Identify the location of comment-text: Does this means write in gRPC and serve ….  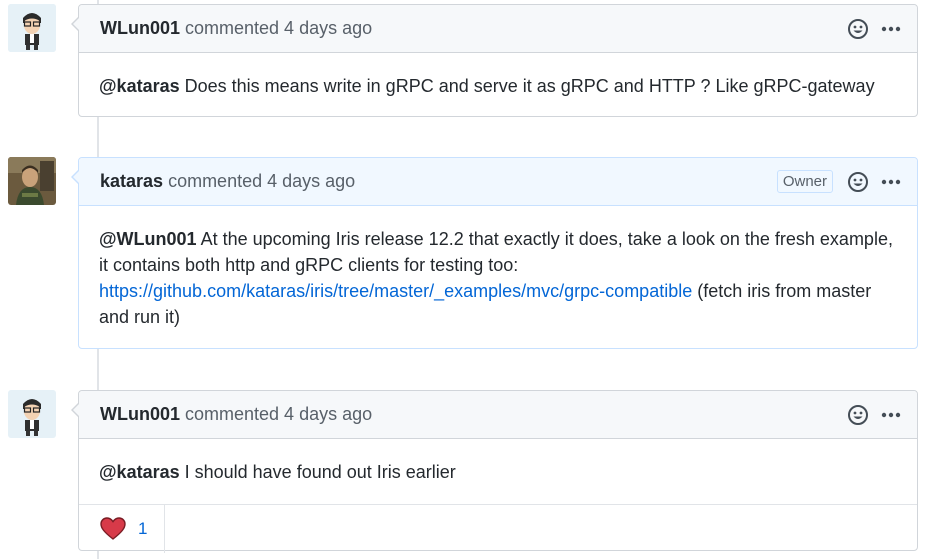
(527, 86).